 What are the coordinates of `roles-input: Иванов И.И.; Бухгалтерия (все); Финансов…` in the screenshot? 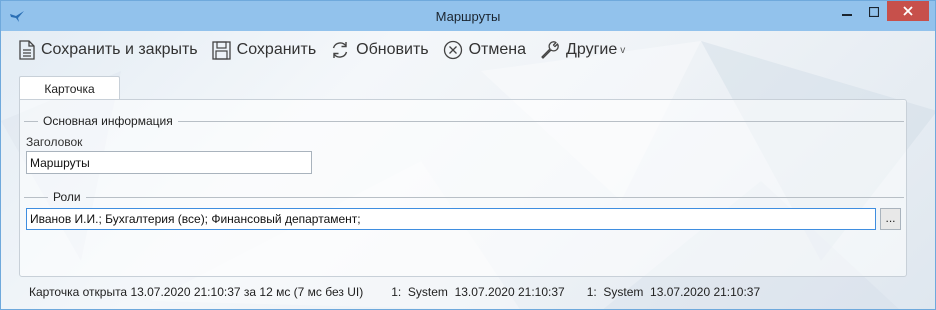 It's located at (451, 219).